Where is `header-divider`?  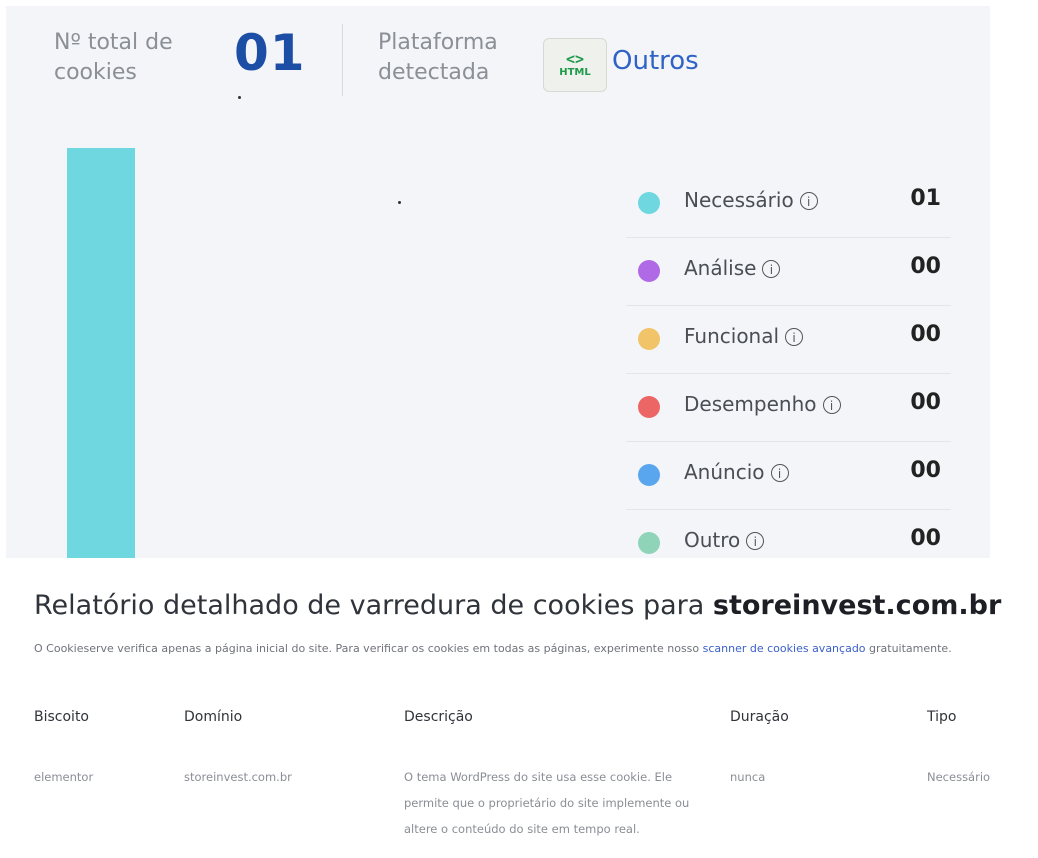 header-divider is located at coordinates (342, 60).